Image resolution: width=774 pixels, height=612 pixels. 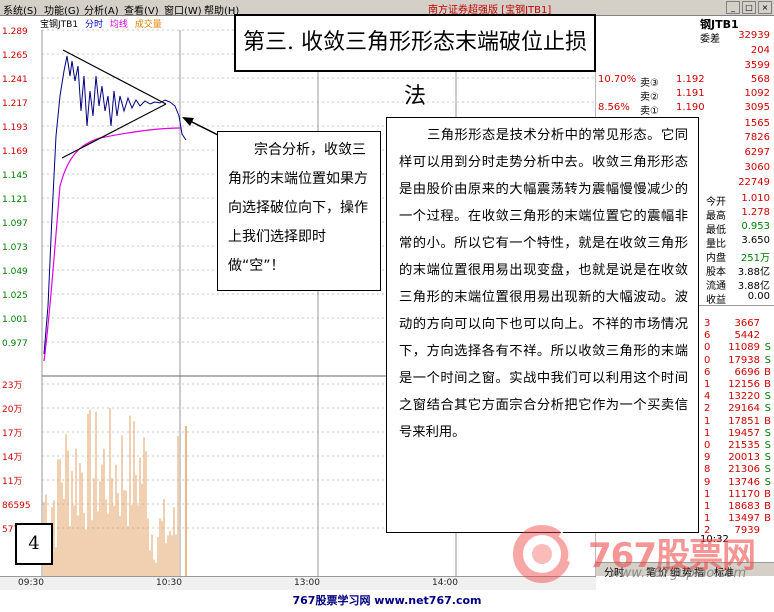 I want to click on stat-value: 0.953, so click(x=755, y=226).